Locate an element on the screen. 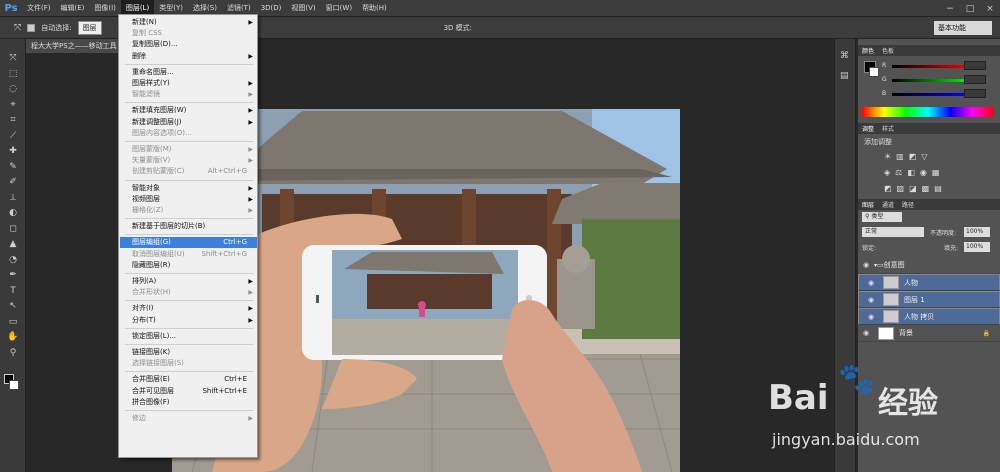 The image size is (1000, 472). tool-icon-8: ✐ is located at coordinates (13, 182).